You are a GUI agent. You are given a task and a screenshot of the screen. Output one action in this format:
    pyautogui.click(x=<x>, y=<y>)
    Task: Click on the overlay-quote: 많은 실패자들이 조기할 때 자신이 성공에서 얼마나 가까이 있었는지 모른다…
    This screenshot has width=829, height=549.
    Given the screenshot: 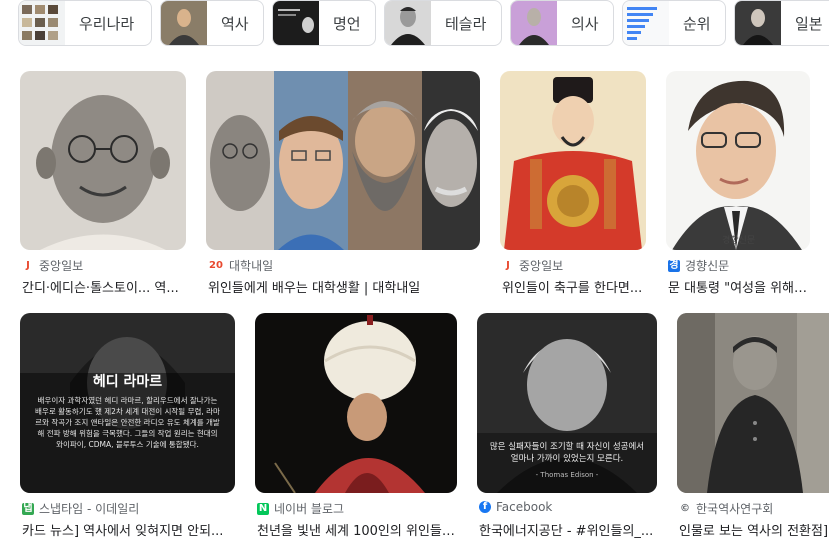 What is the action you would take?
    pyautogui.click(x=567, y=453)
    